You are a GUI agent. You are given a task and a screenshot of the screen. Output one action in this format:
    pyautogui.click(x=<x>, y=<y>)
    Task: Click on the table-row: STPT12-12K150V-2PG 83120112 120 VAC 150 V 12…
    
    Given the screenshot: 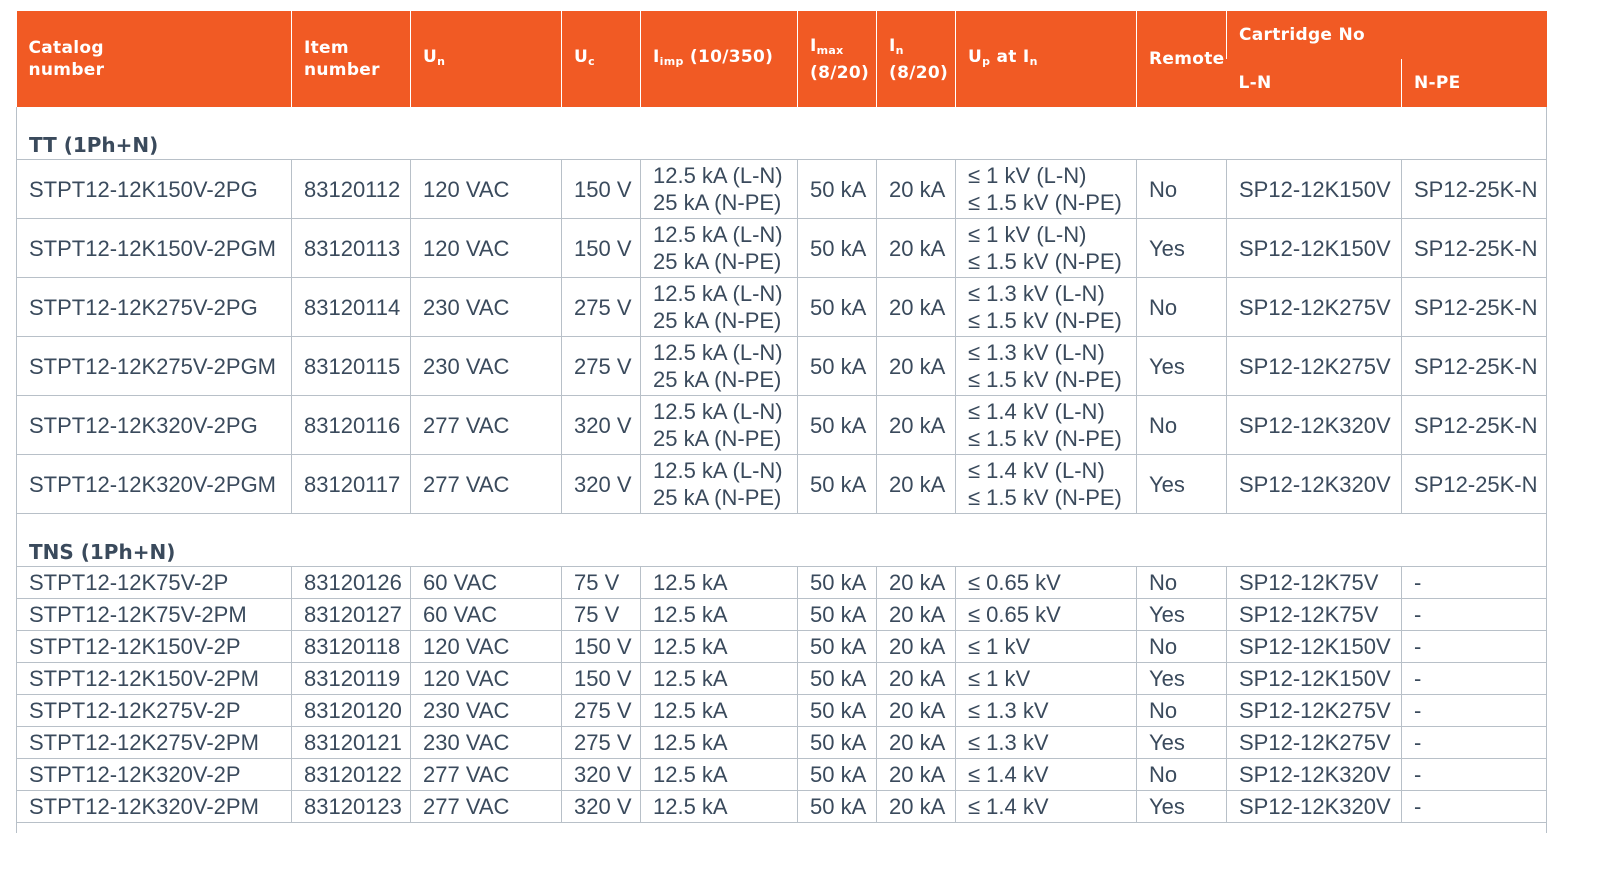 What is the action you would take?
    pyautogui.click(x=781, y=189)
    